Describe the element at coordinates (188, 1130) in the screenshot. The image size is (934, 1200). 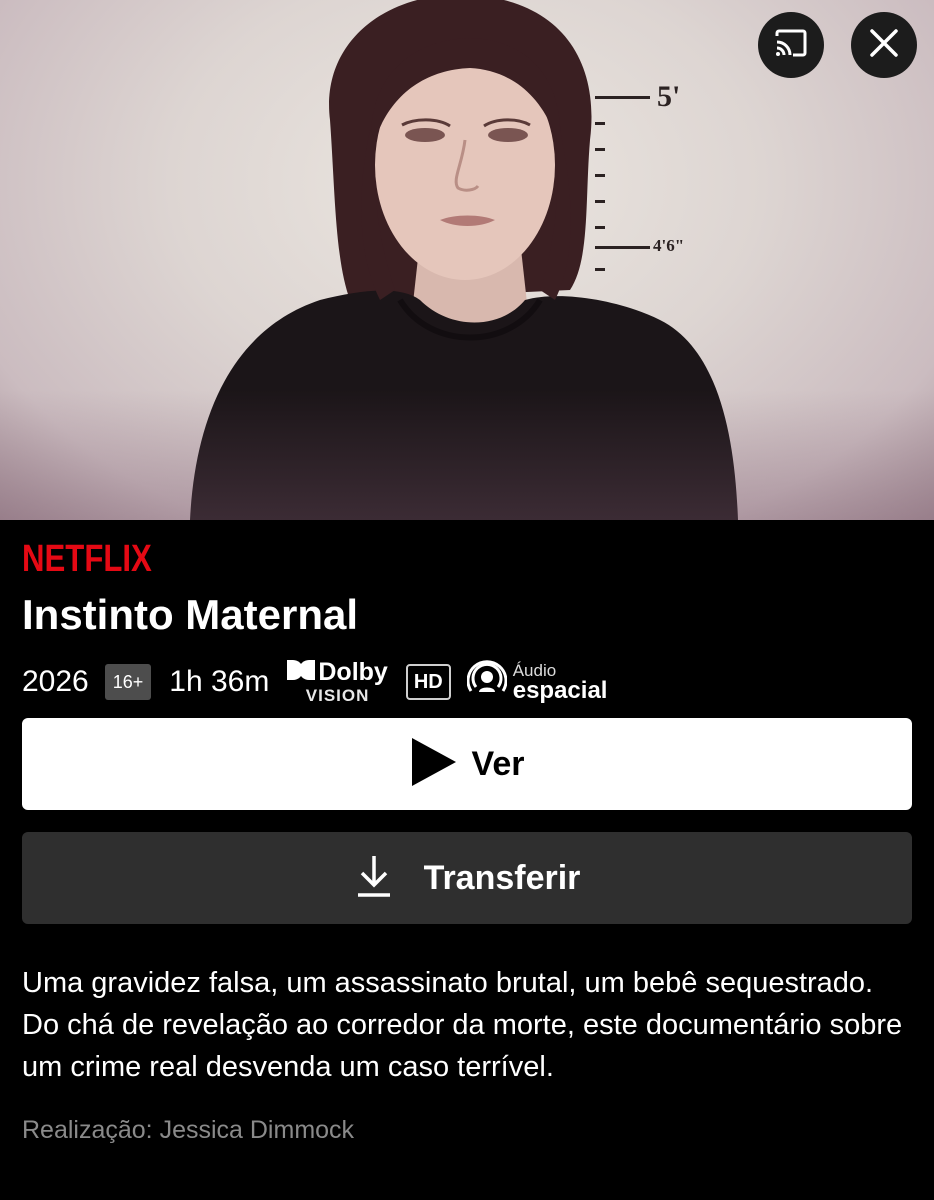
I see `director-credit: Realização: Jessica Dimmock` at that location.